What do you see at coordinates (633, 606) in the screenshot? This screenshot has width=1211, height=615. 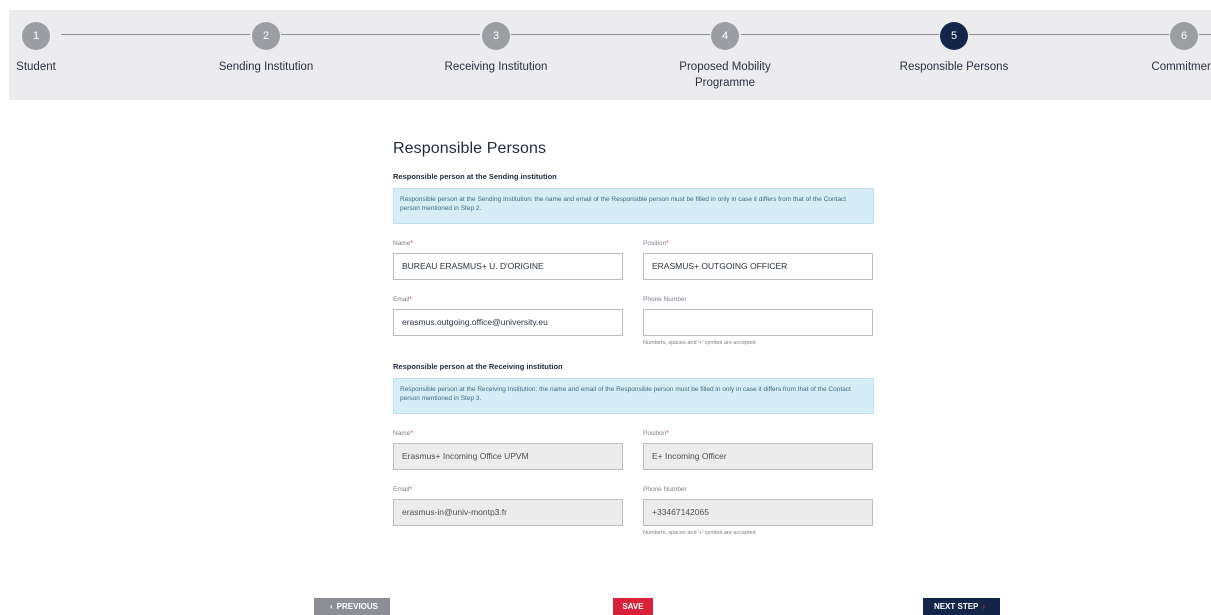 I see `save-button: SAVE` at bounding box center [633, 606].